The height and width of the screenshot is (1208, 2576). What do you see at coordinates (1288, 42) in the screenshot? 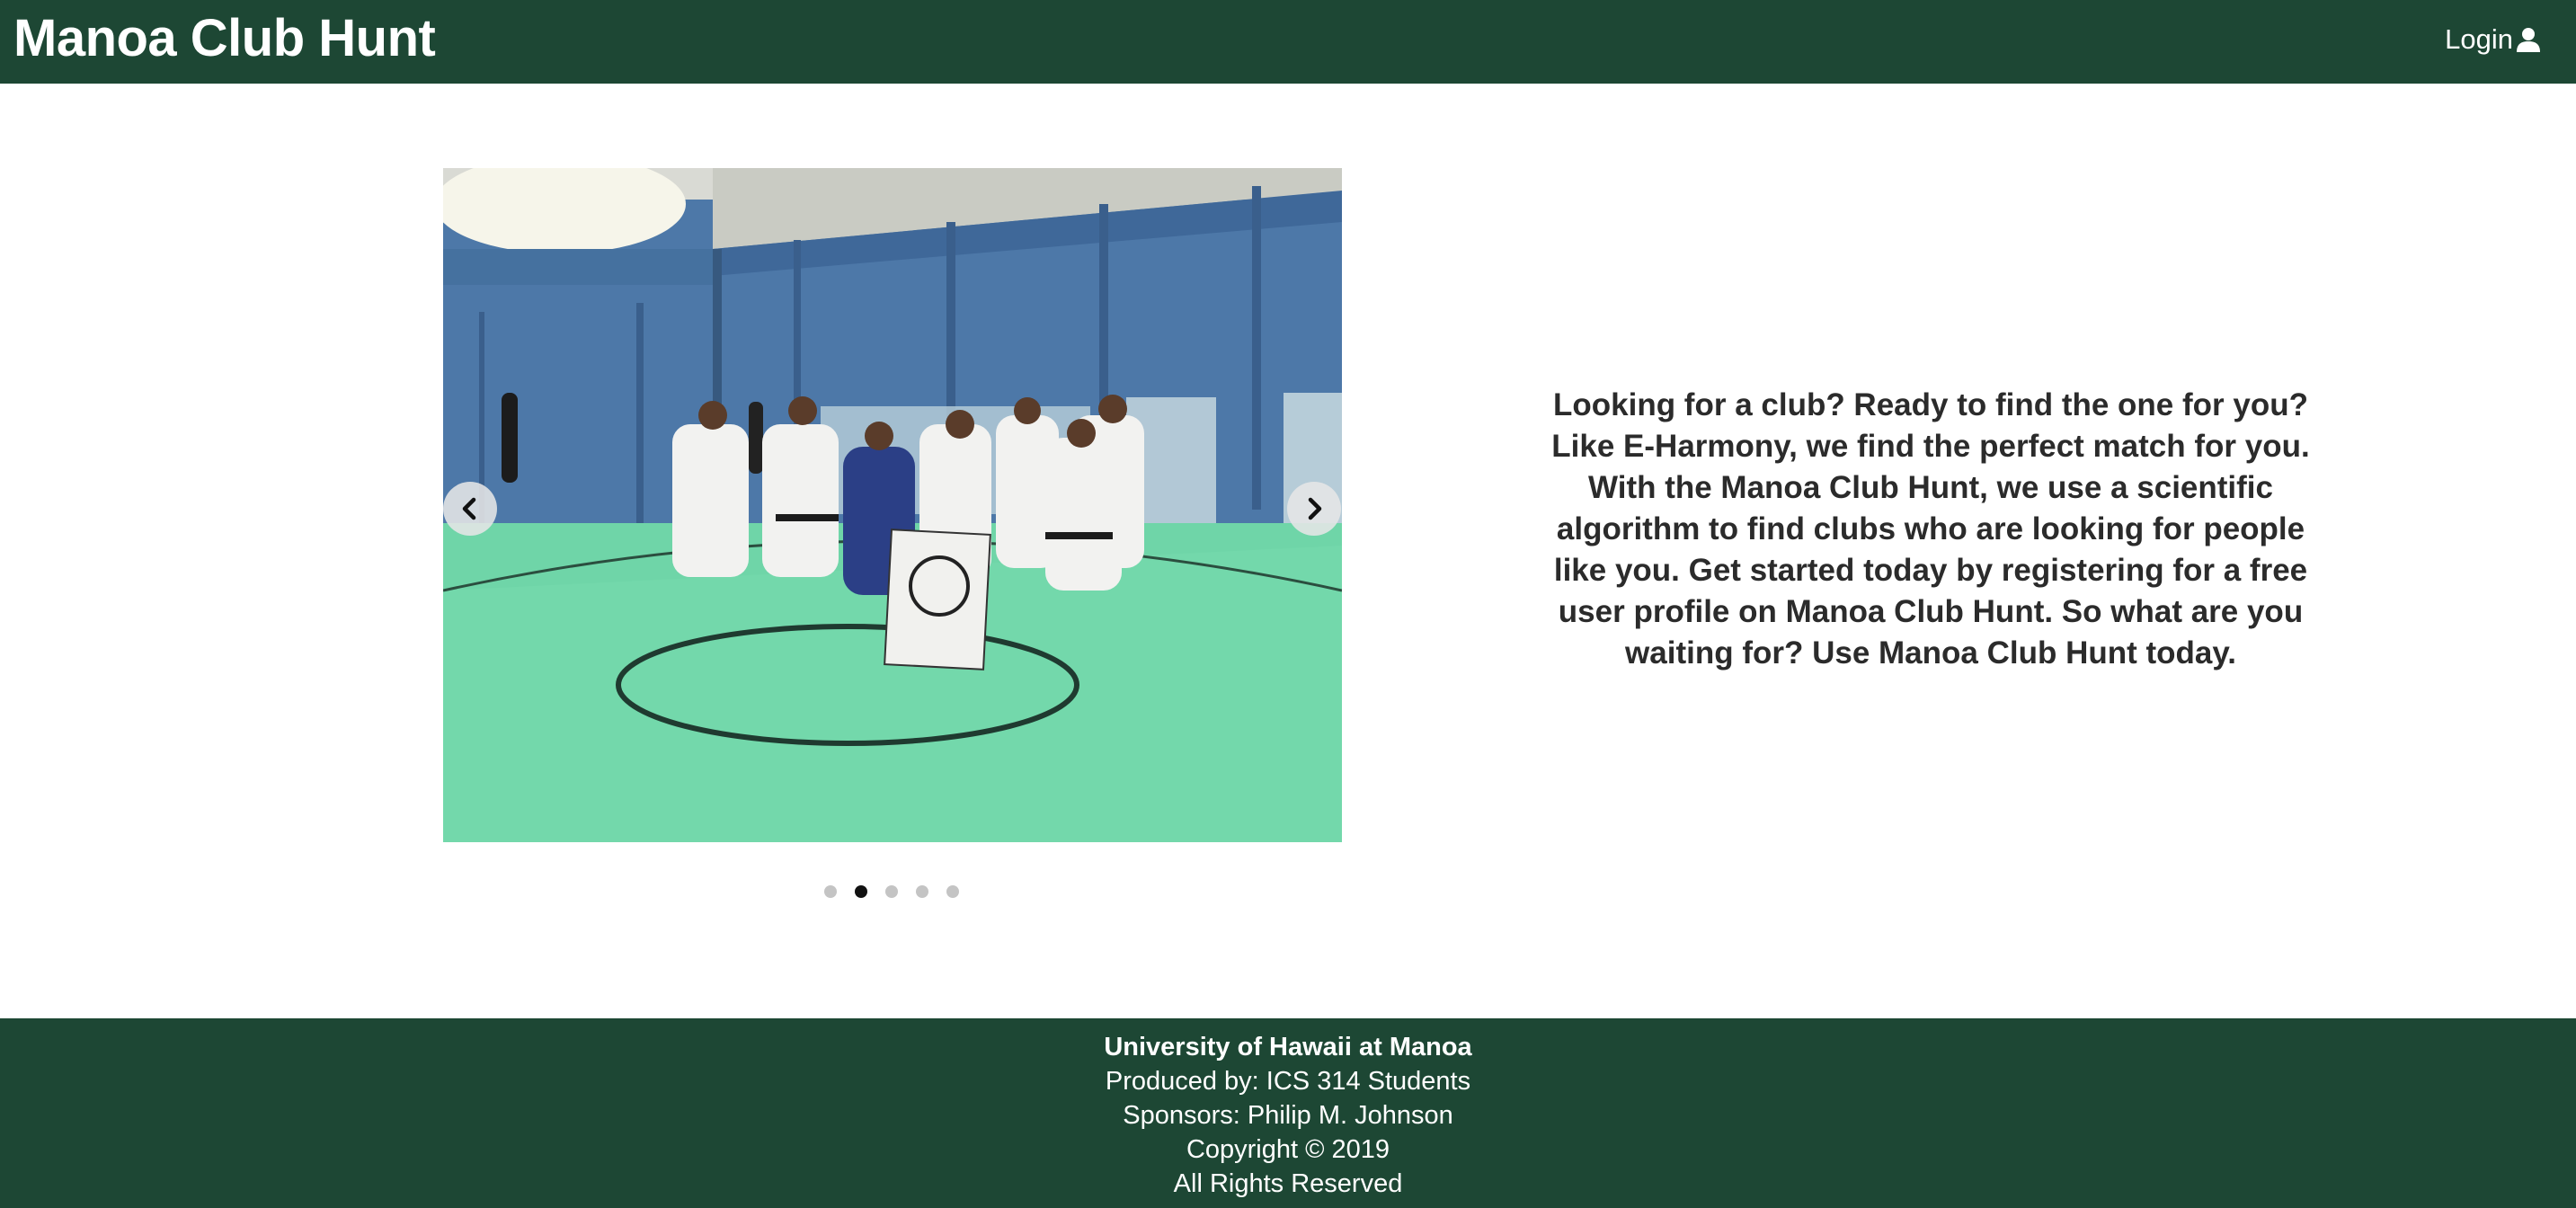
I see `top-navbar: Manoa Club Hunt Login` at bounding box center [1288, 42].